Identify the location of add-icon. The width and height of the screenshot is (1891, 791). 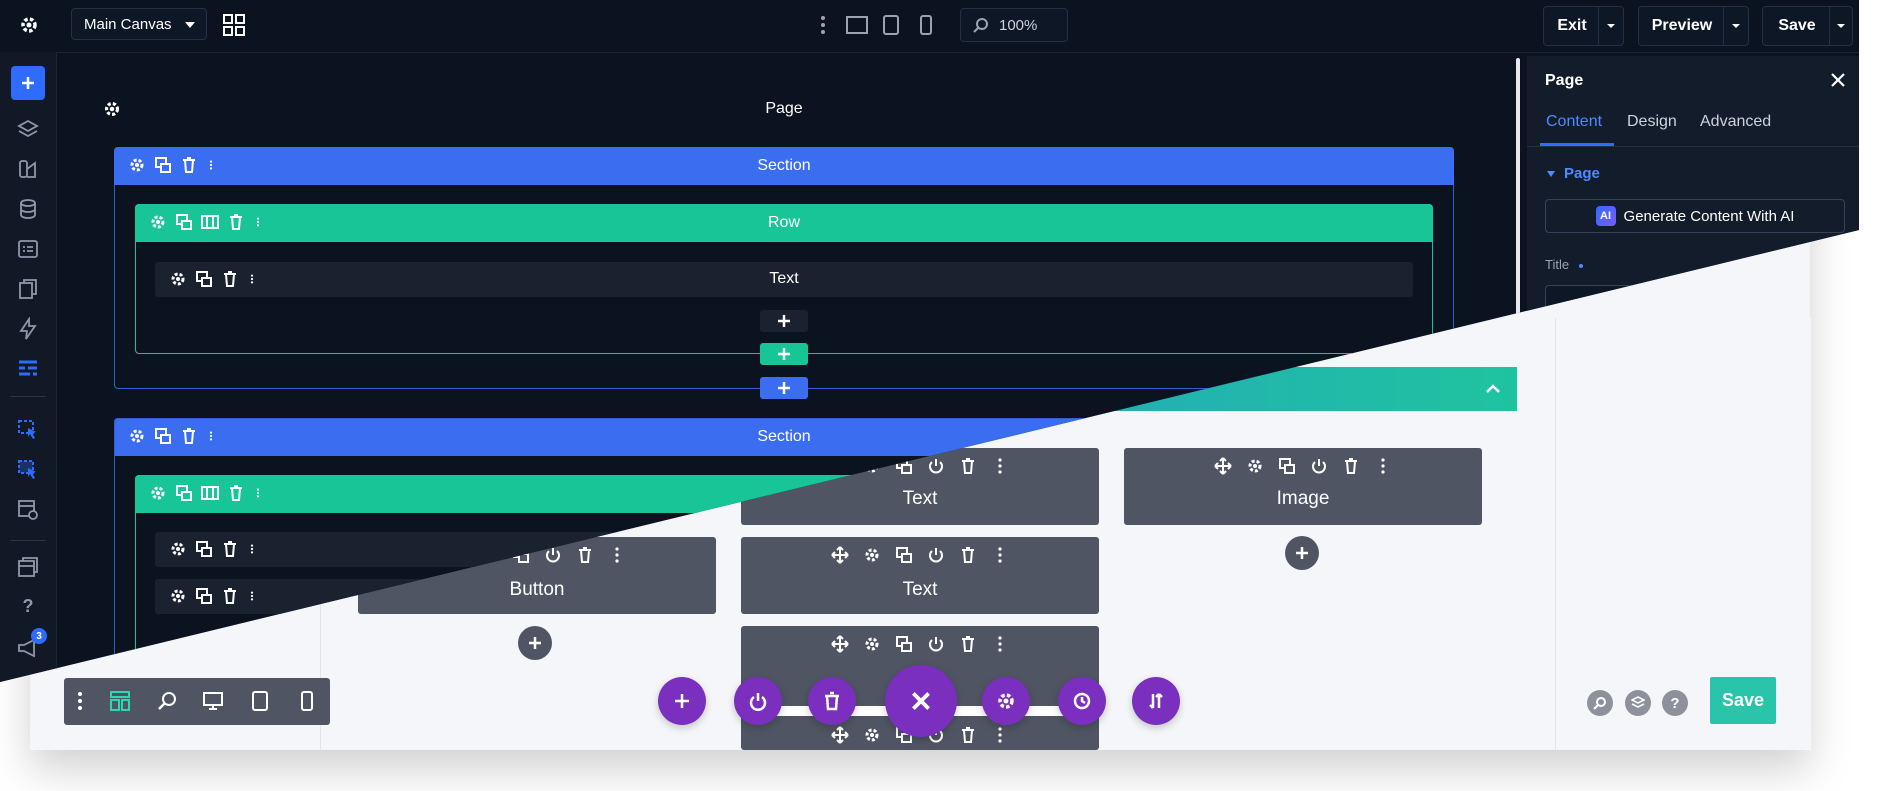
(28, 83).